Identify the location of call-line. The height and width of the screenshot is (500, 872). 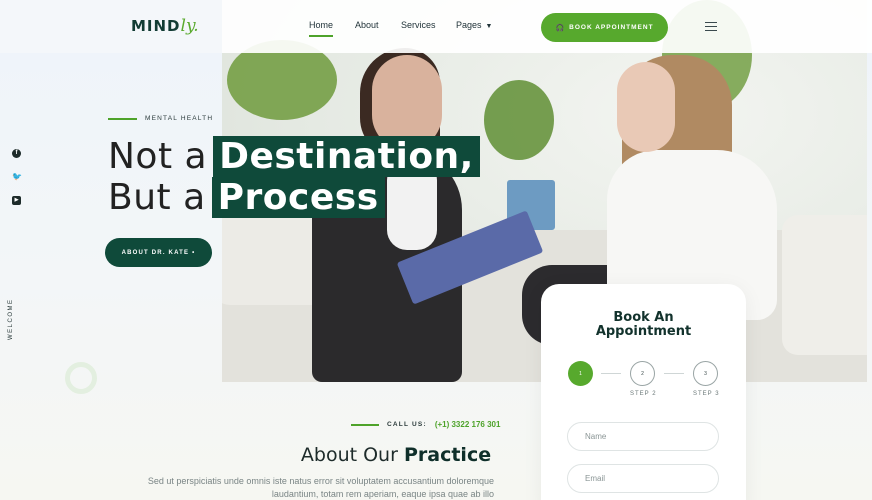
(365, 424).